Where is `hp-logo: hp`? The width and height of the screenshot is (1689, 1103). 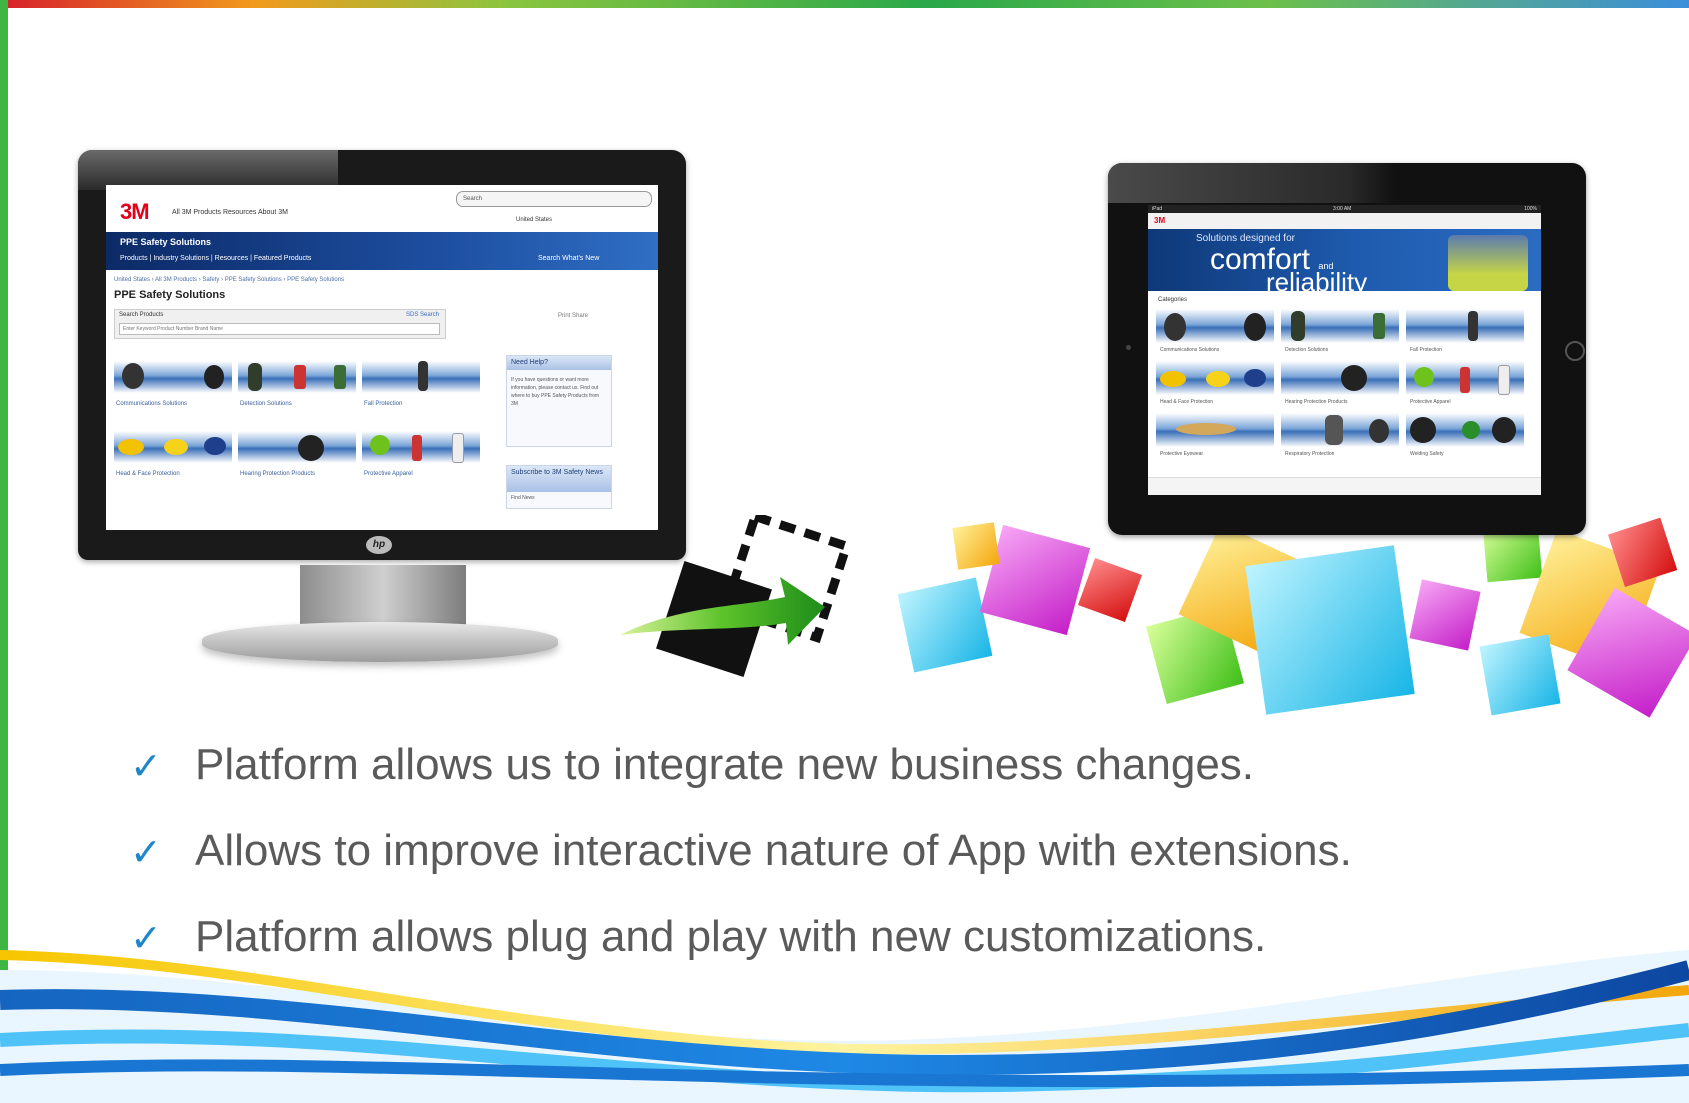 hp-logo: hp is located at coordinates (379, 545).